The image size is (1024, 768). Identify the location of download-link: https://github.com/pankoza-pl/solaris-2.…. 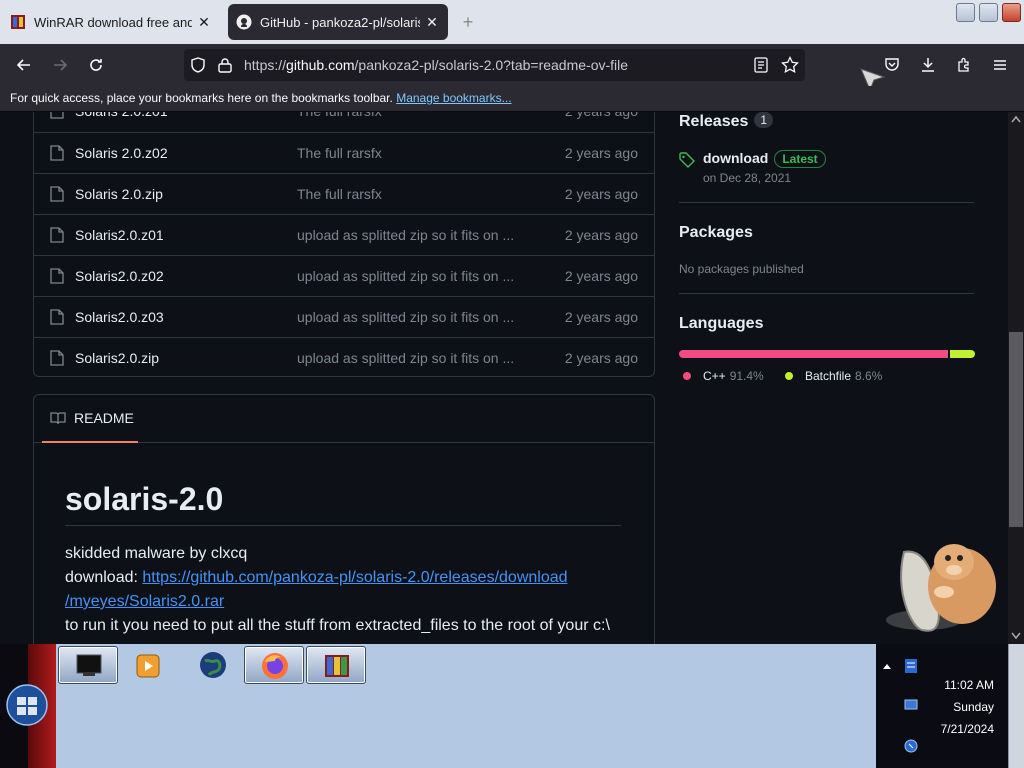
(354, 577).